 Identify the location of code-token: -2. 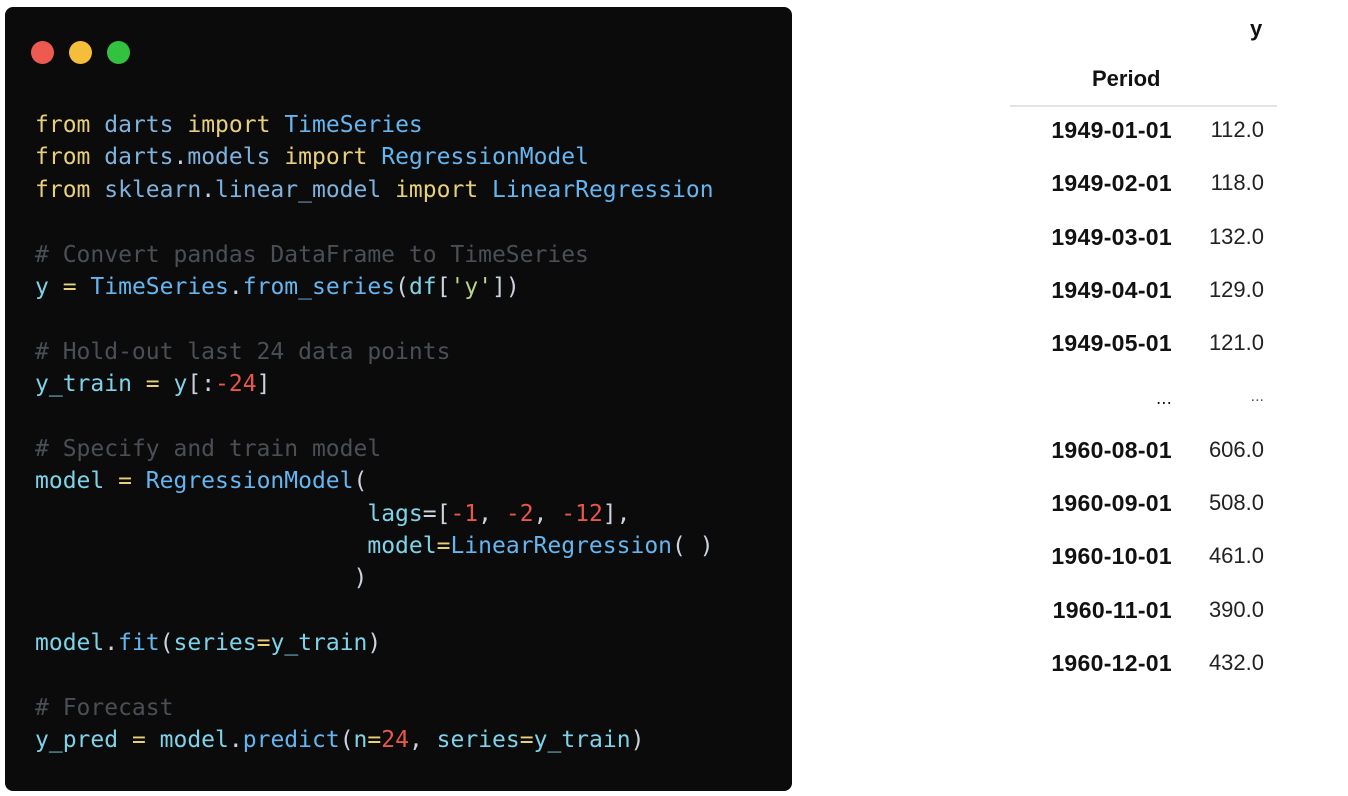
(519, 513).